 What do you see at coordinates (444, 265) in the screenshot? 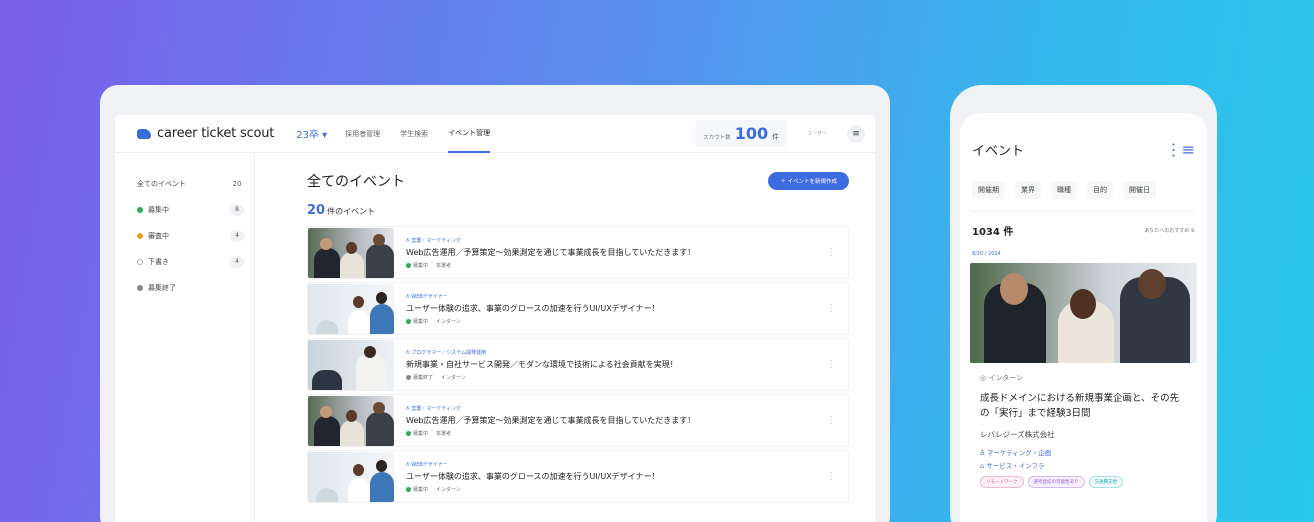
I see `event-type: 本選考` at bounding box center [444, 265].